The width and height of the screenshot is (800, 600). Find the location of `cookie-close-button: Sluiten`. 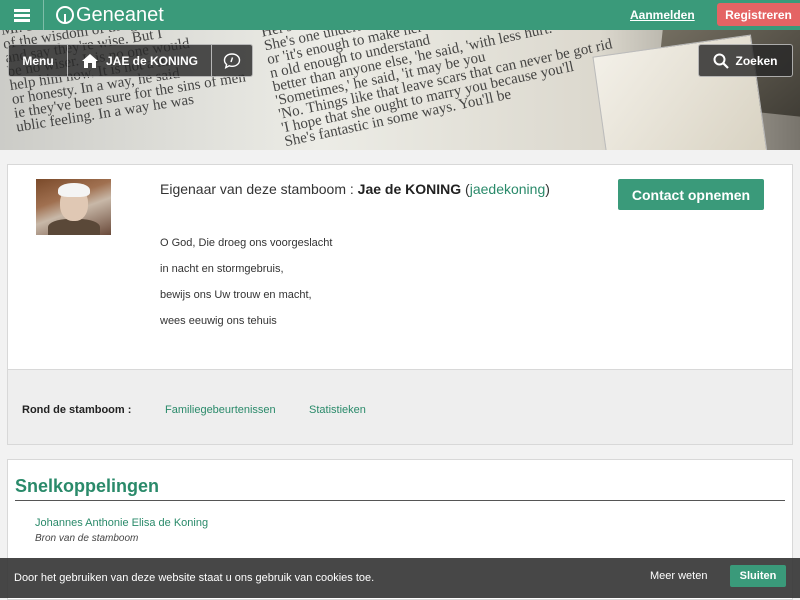

cookie-close-button: Sluiten is located at coordinates (758, 576).